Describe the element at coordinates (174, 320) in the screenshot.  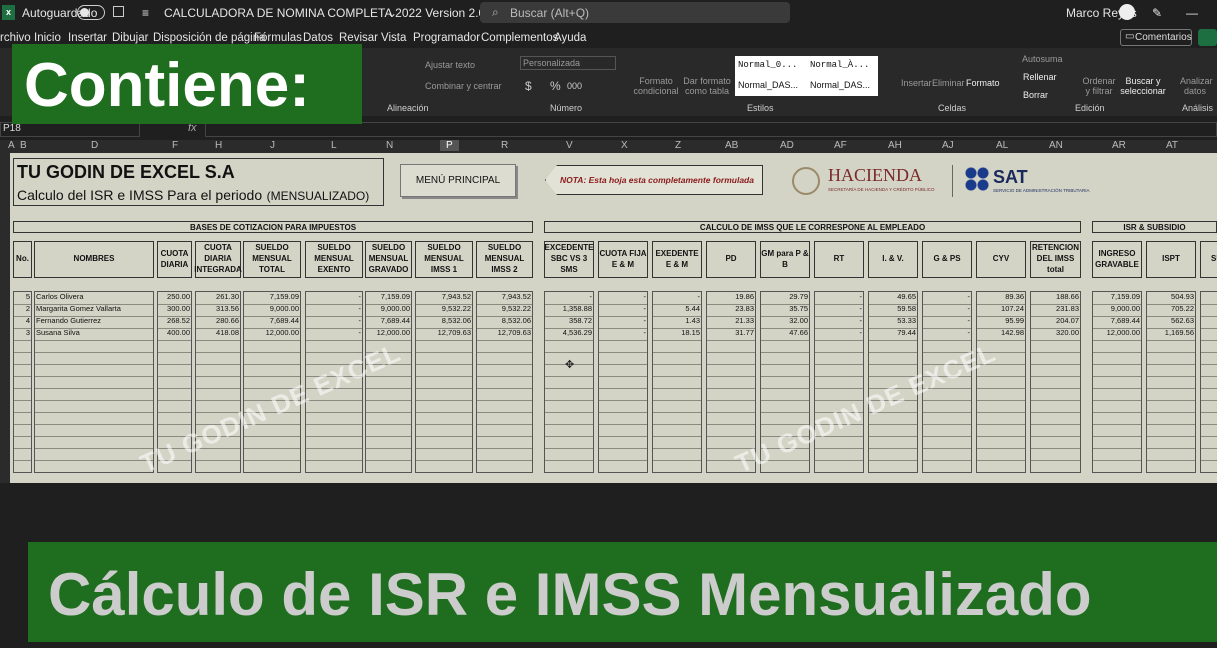
I see `table-cell: 268.52` at that location.